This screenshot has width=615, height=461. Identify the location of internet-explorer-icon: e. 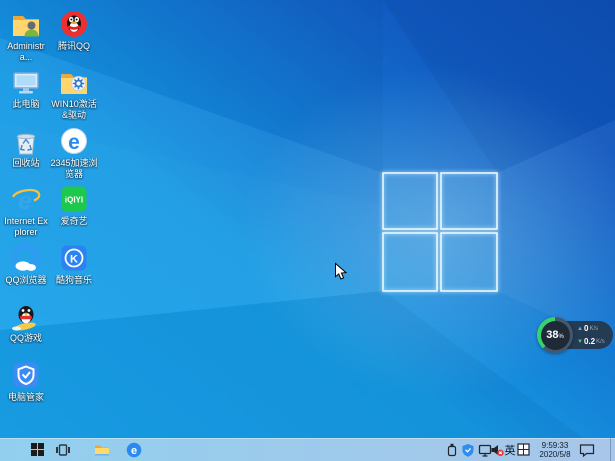
(26, 201).